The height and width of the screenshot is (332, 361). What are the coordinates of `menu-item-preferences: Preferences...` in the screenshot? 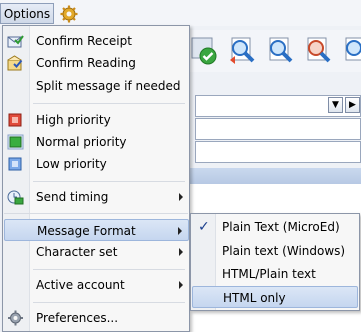 It's located at (96, 318).